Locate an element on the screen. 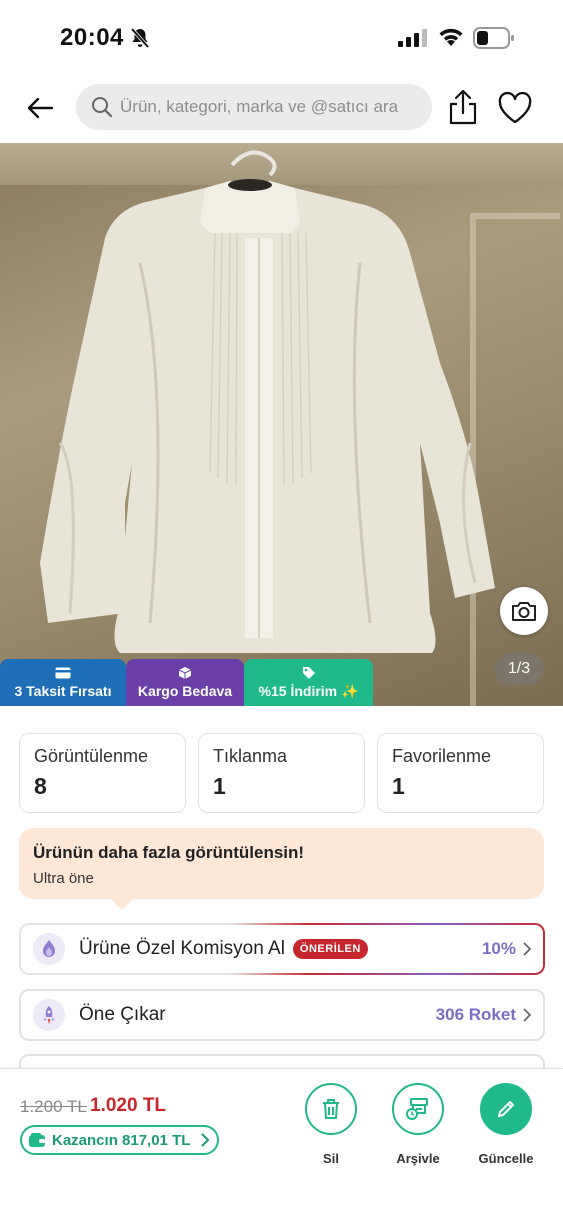 The image size is (563, 1219). boost-cost: 306 Roket is located at coordinates (475, 1014).